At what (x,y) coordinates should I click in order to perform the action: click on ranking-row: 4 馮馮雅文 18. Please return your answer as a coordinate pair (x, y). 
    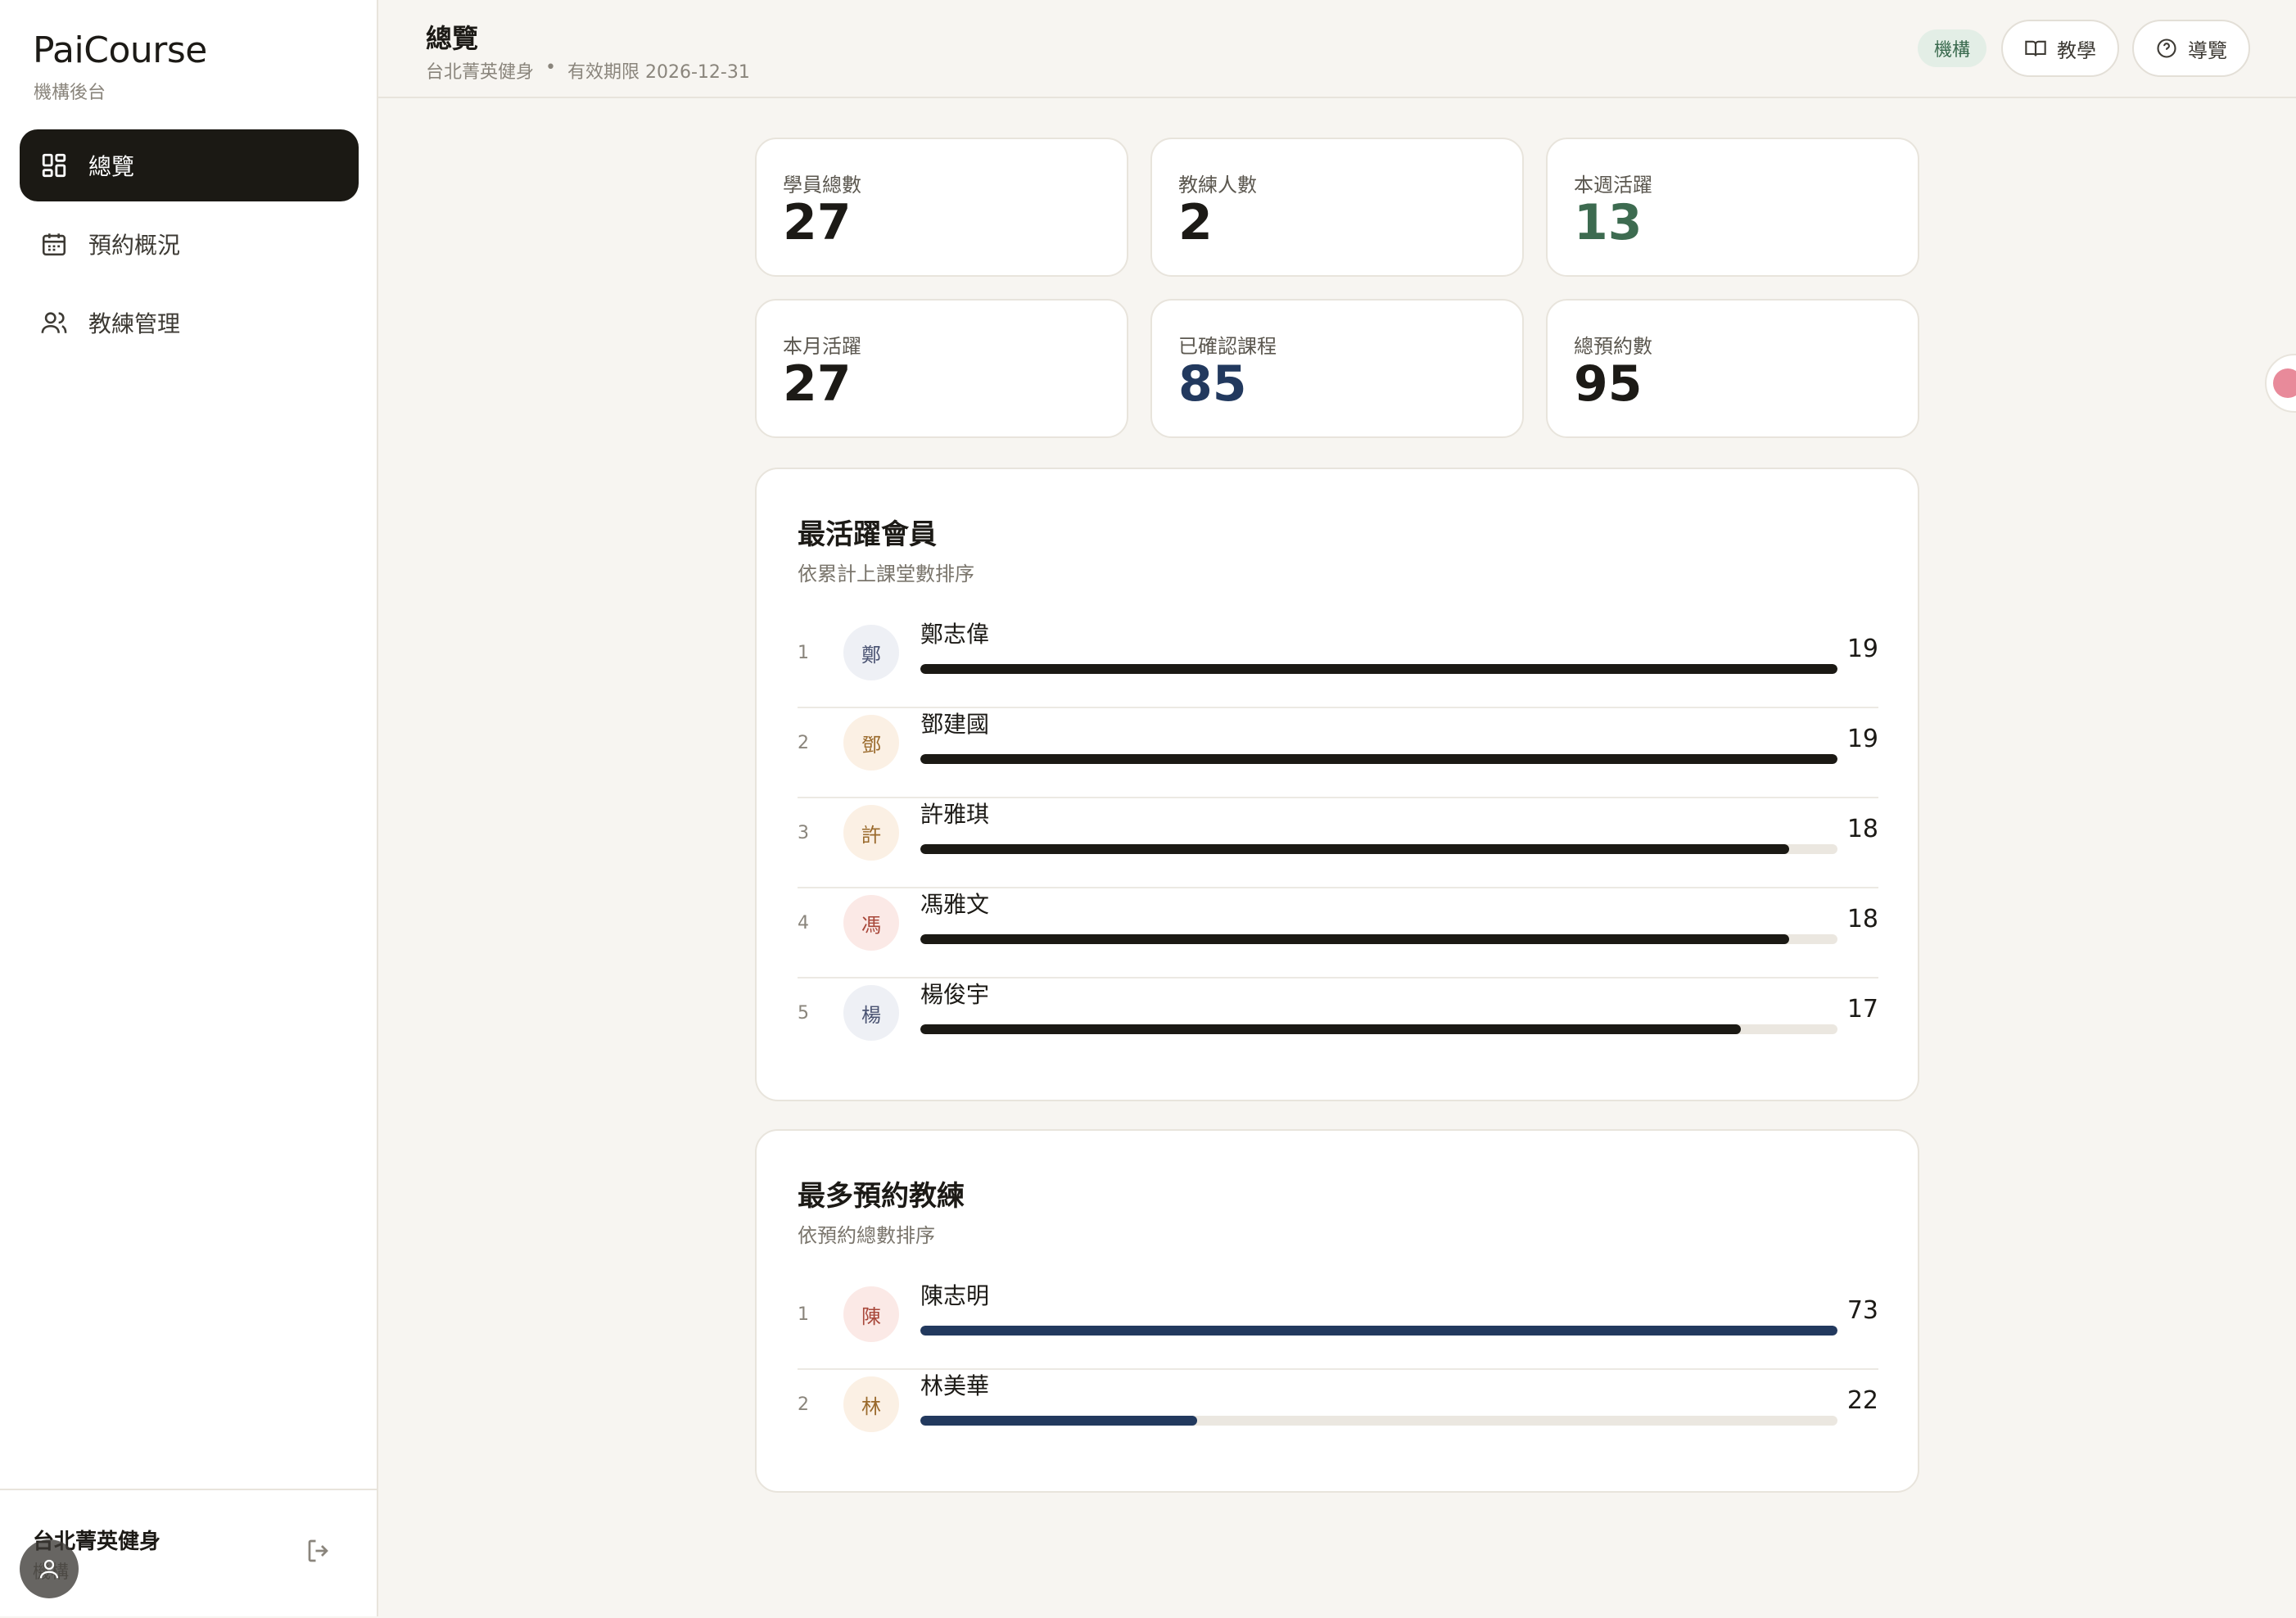
    Looking at the image, I should click on (1338, 932).